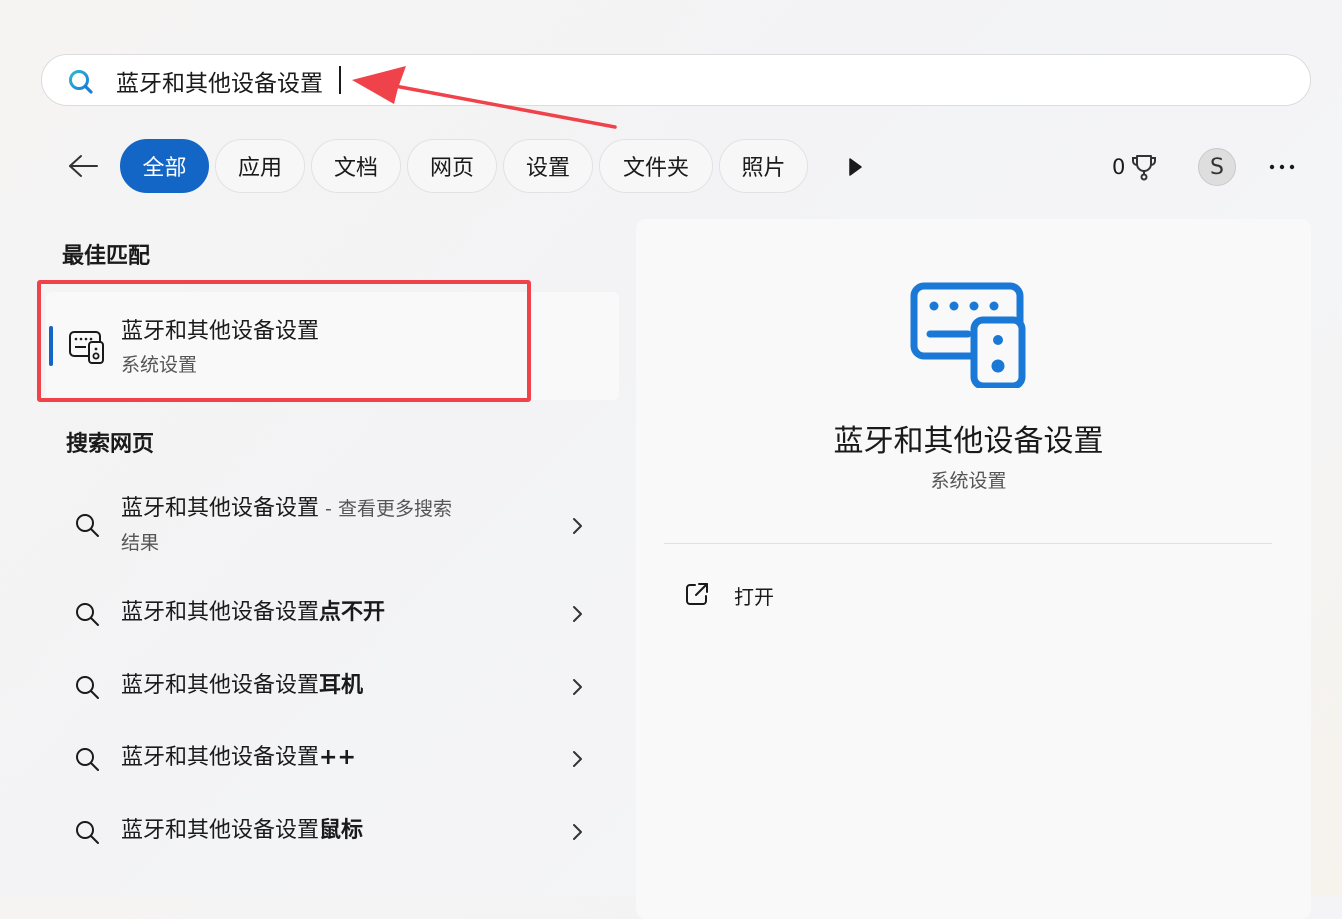  What do you see at coordinates (1119, 167) in the screenshot?
I see `rewards-count: 0` at bounding box center [1119, 167].